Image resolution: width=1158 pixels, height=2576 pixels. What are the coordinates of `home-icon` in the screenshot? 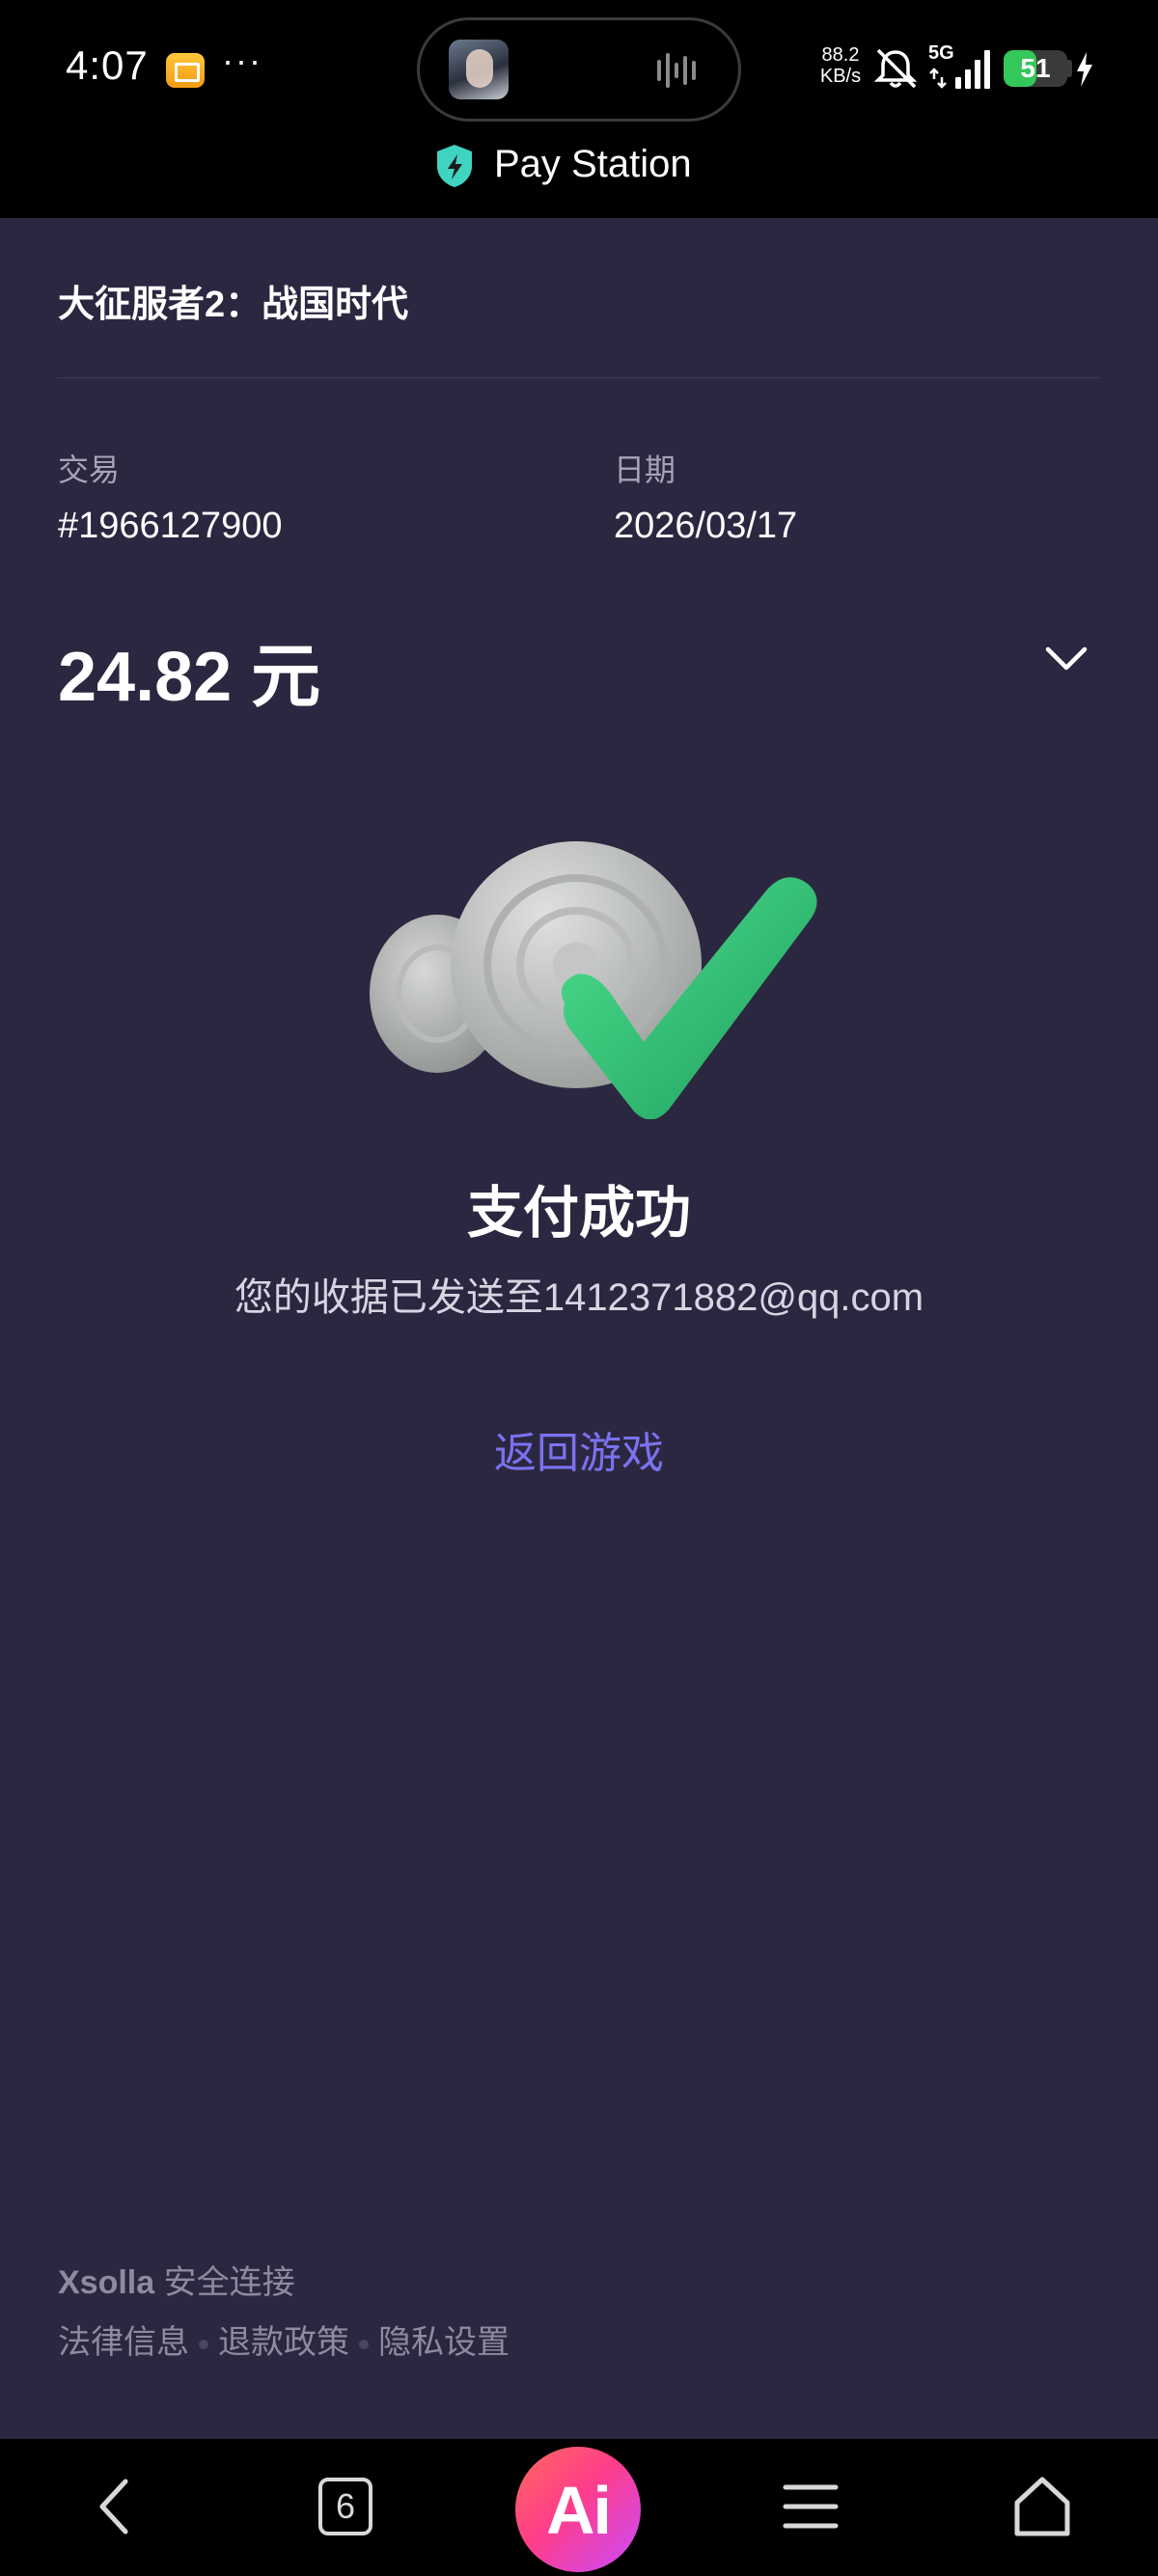 It's located at (1042, 2506).